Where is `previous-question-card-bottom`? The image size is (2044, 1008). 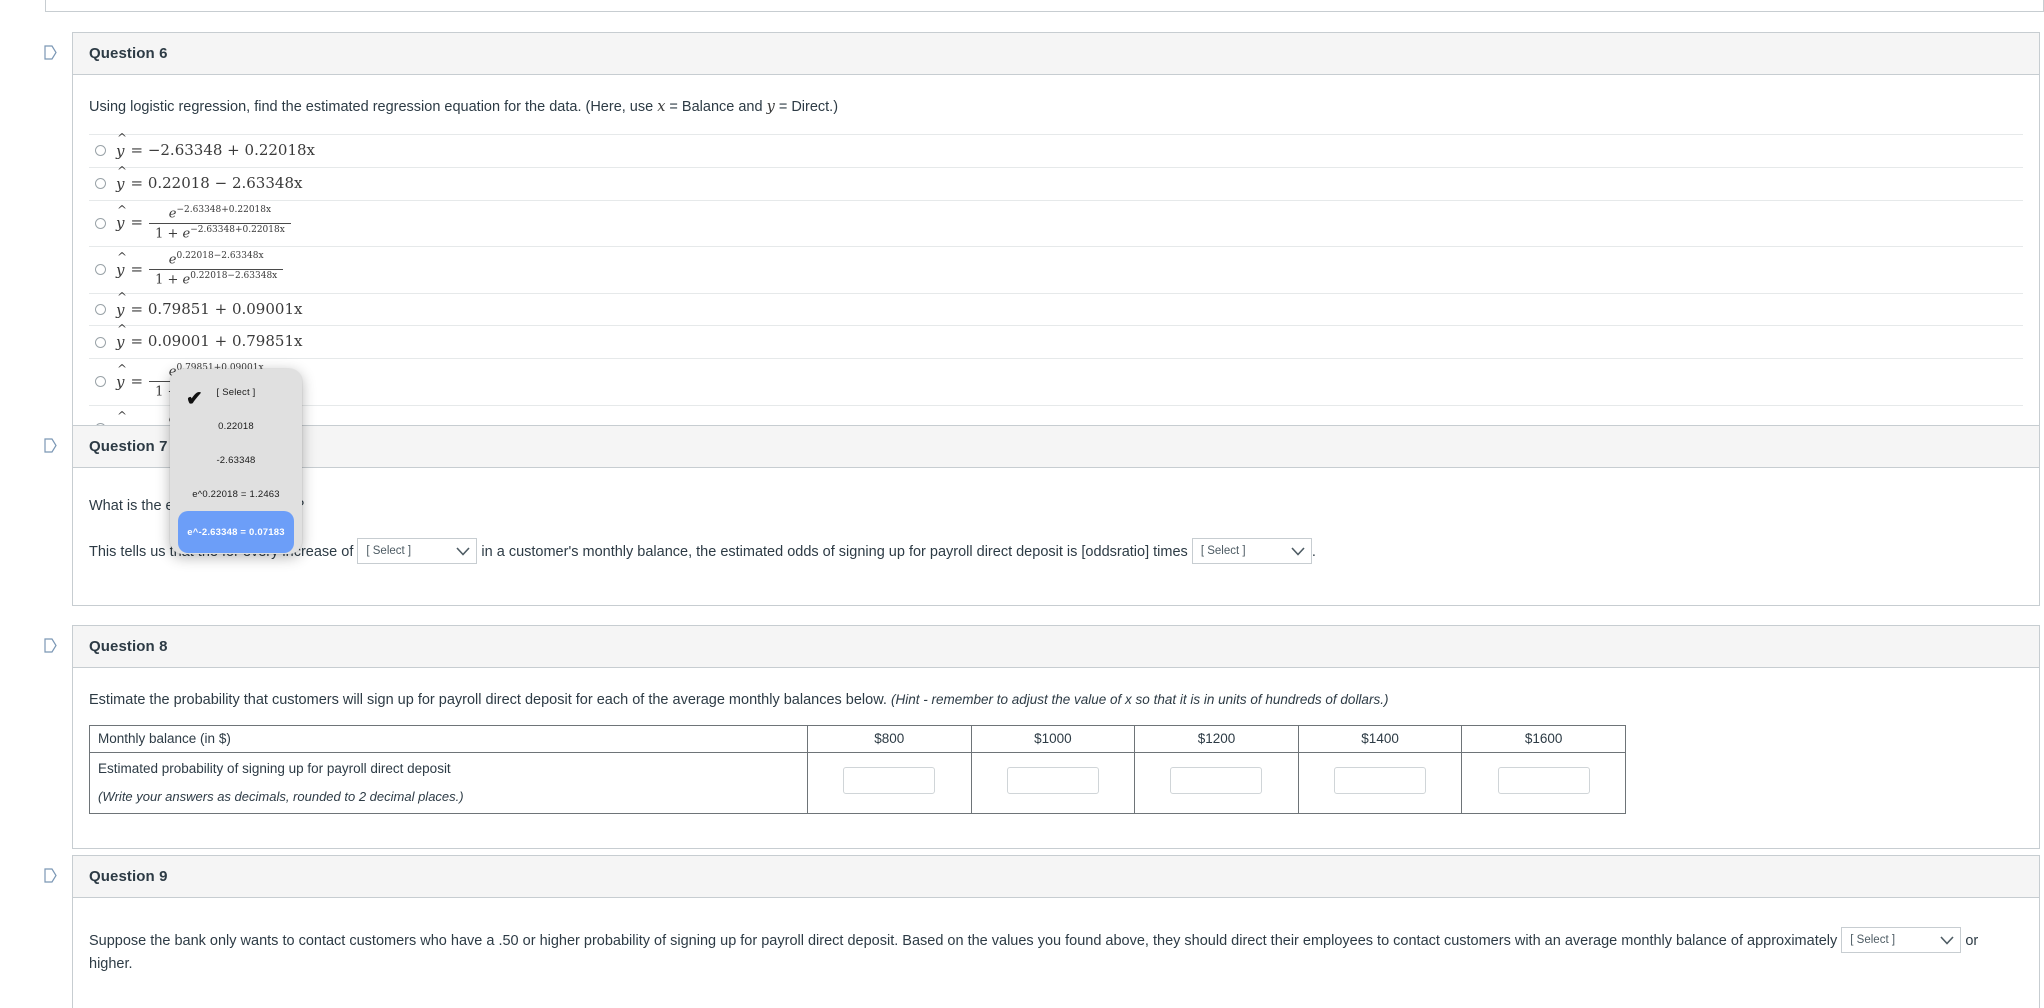
previous-question-card-bottom is located at coordinates (1044, 6).